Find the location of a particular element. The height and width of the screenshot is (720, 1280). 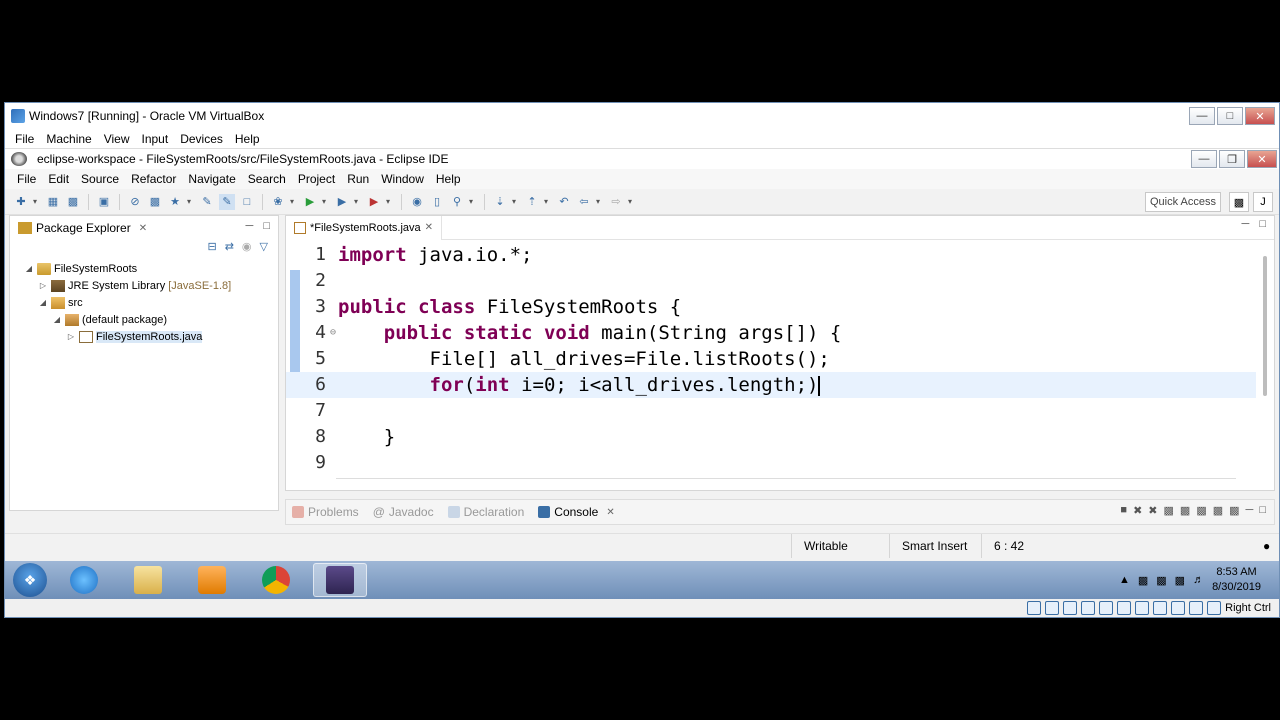

keyboard-icon is located at coordinates (1214, 608).